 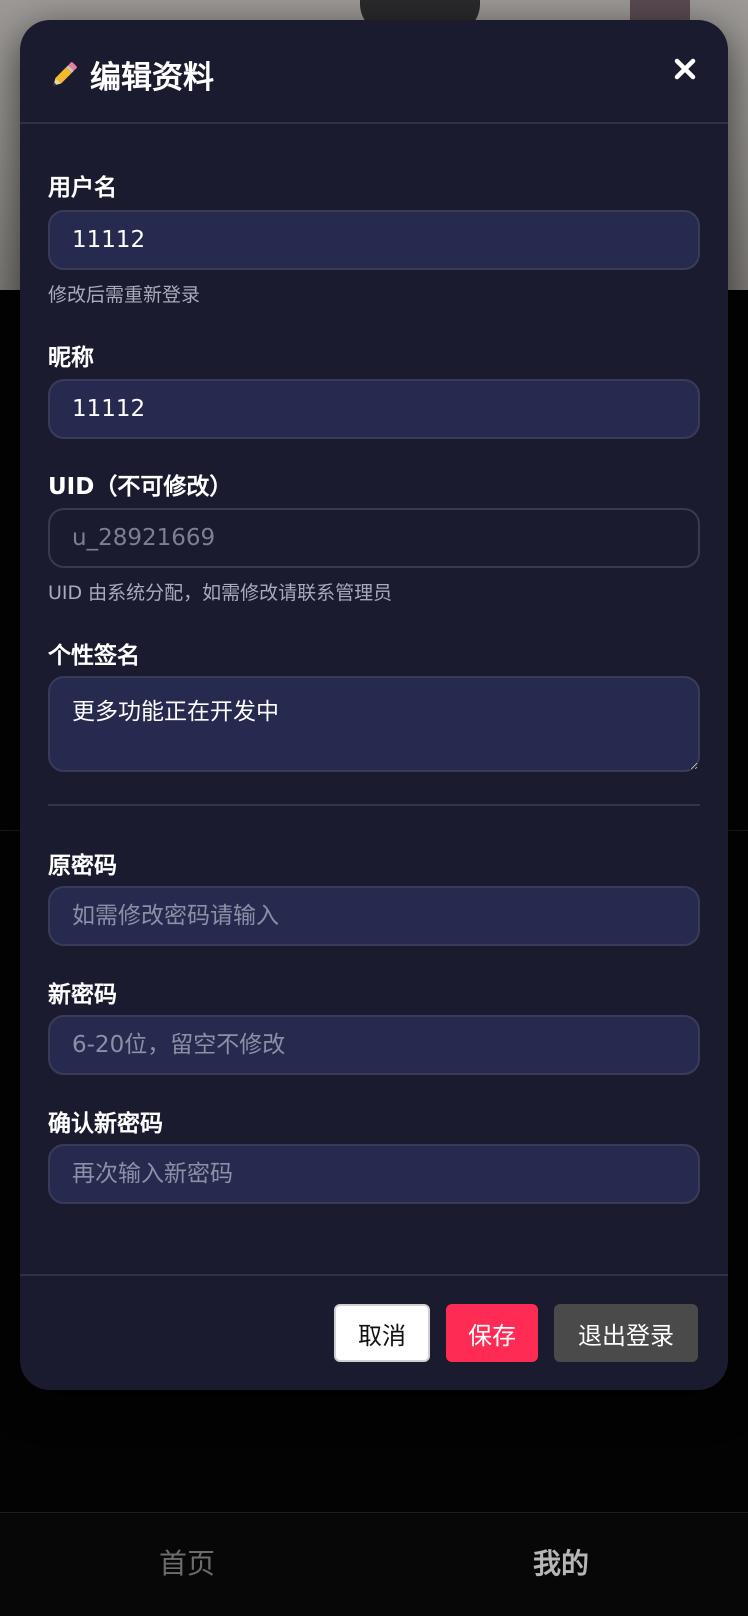 What do you see at coordinates (374, 538) in the screenshot?
I see `uid-input` at bounding box center [374, 538].